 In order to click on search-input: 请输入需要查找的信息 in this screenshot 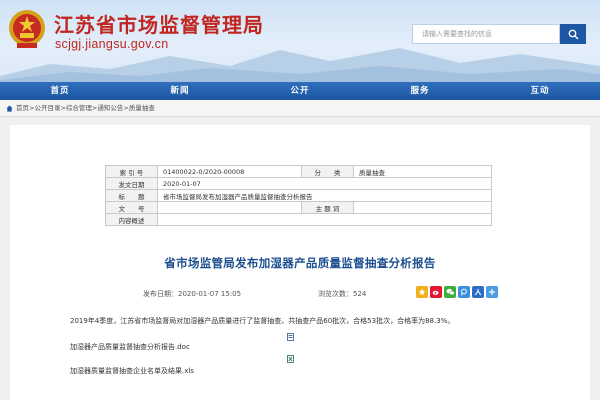, I will do `click(486, 34)`.